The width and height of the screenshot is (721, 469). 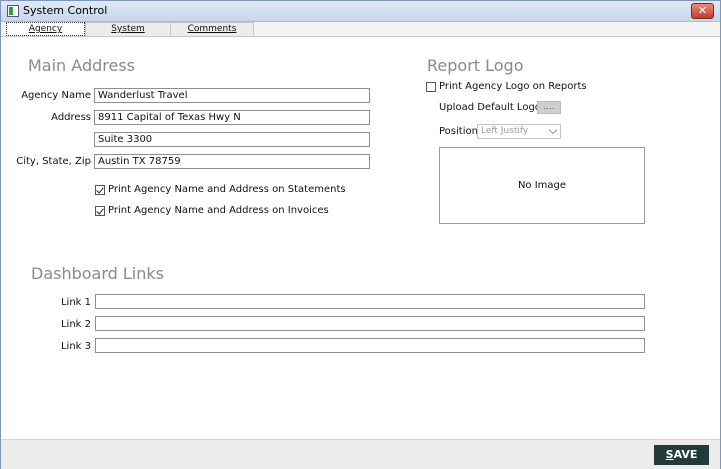 I want to click on logo-preview-box: No Image, so click(x=542, y=185).